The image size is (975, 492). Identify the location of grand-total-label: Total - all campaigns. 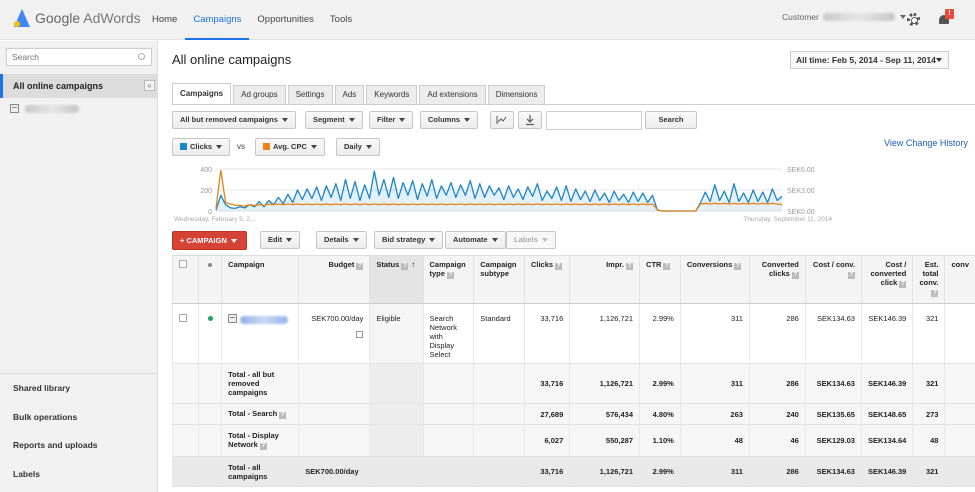
(260, 471).